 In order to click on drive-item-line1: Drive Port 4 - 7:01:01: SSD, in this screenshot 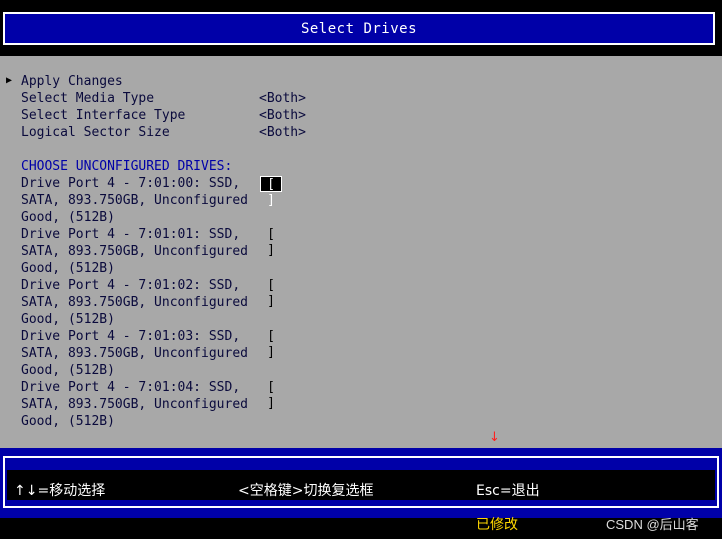, I will do `click(131, 234)`.